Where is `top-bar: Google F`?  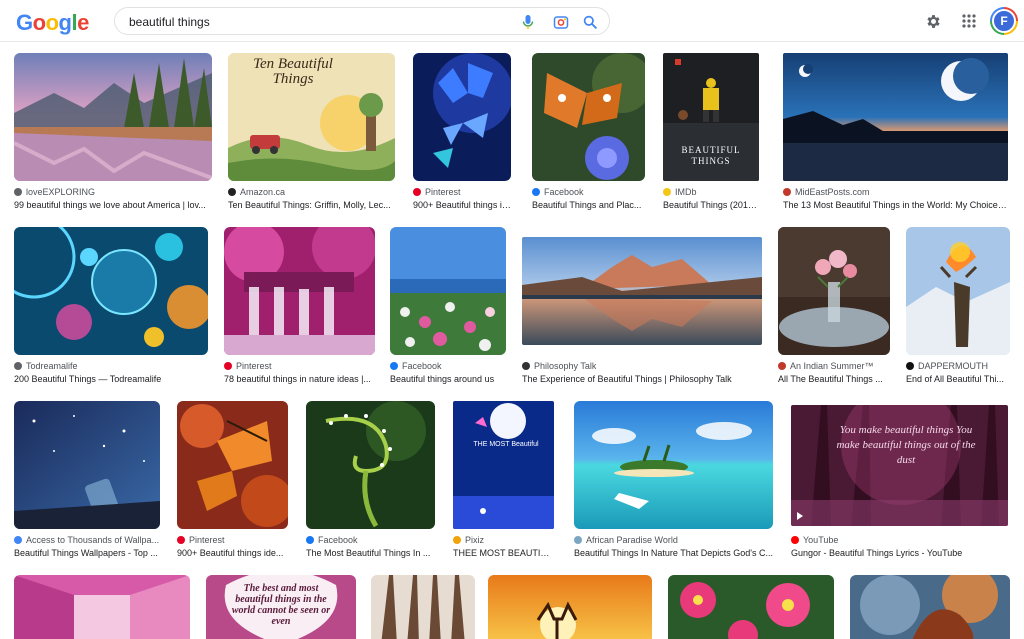
top-bar: Google F is located at coordinates (512, 21).